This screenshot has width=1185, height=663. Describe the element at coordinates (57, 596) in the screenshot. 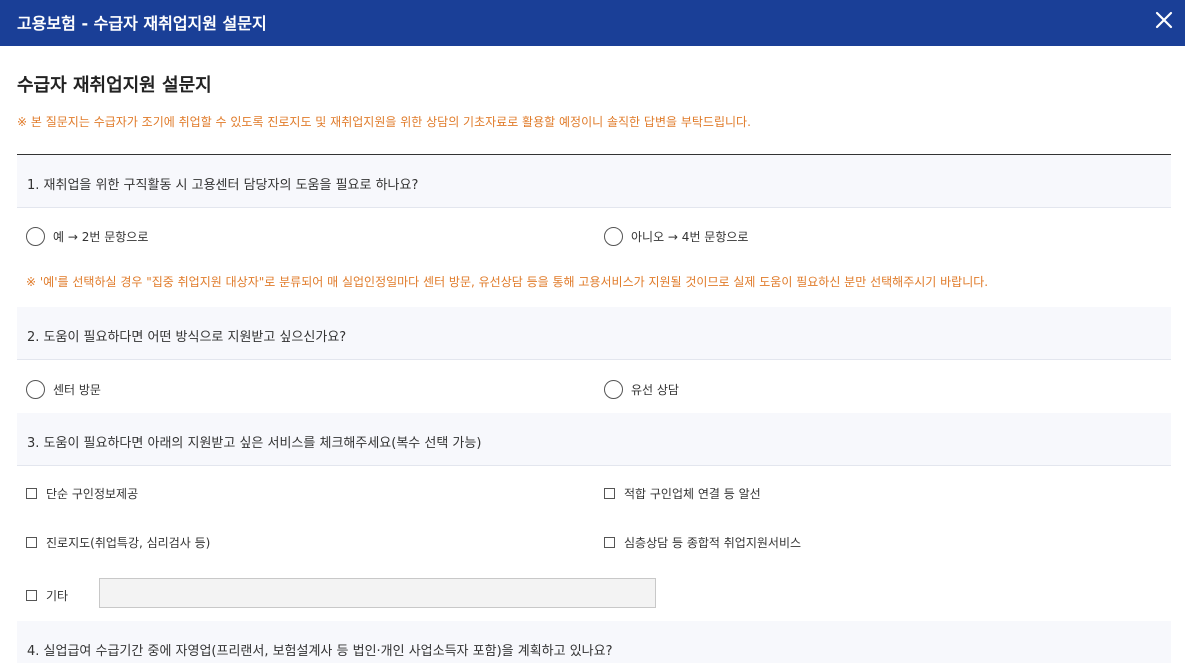

I see `q3-option-other-label: 기타` at that location.